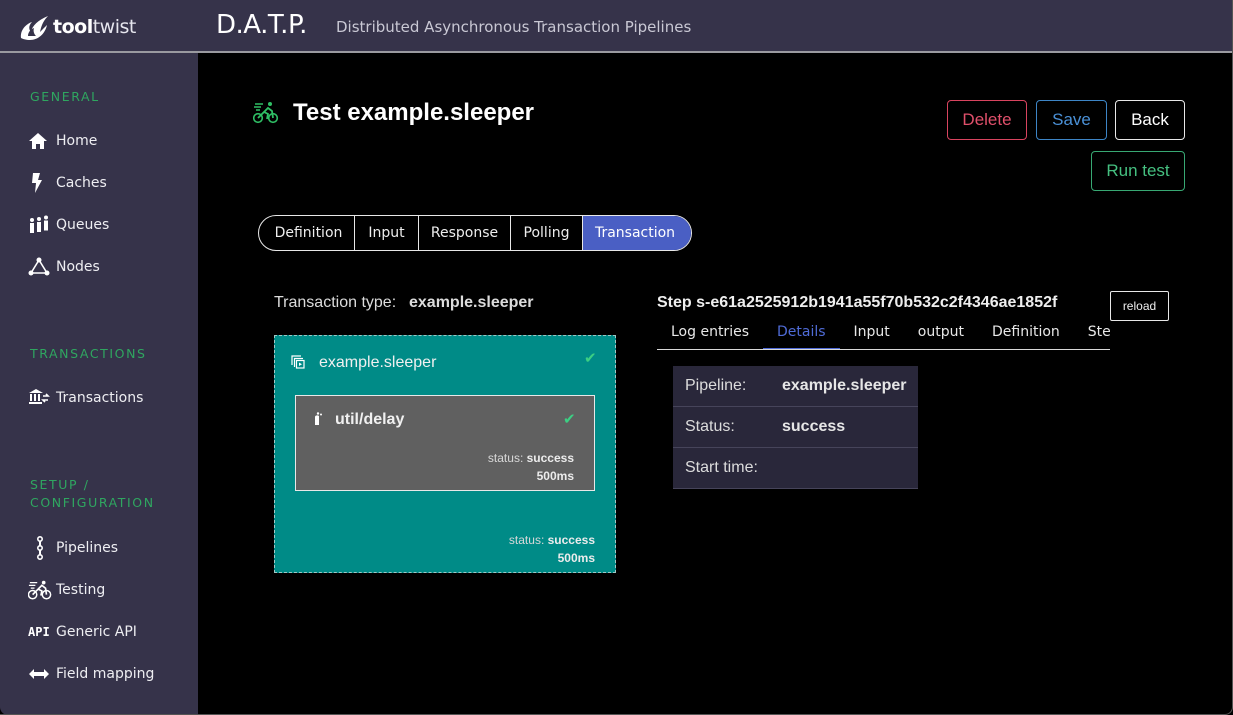 This screenshot has height=715, width=1233. What do you see at coordinates (81, 183) in the screenshot?
I see `sidebar-item-label: Caches` at bounding box center [81, 183].